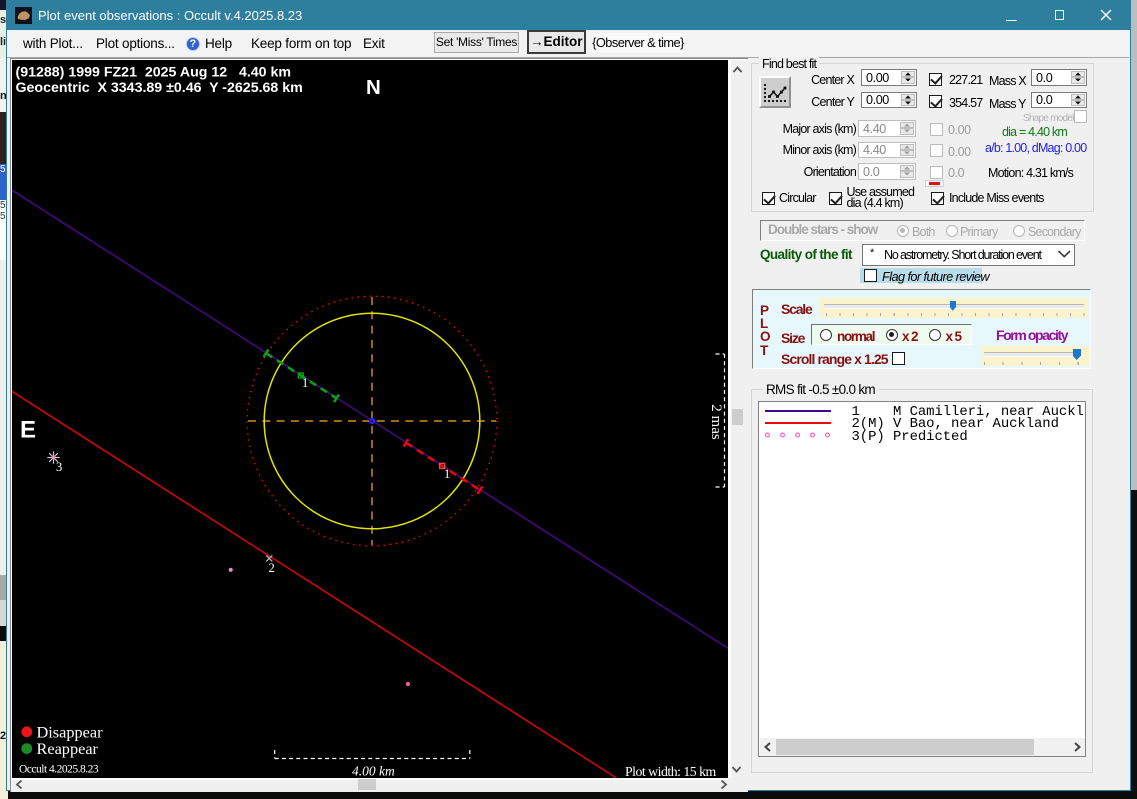  I want to click on svg-text: 4.00 km, so click(373, 771).